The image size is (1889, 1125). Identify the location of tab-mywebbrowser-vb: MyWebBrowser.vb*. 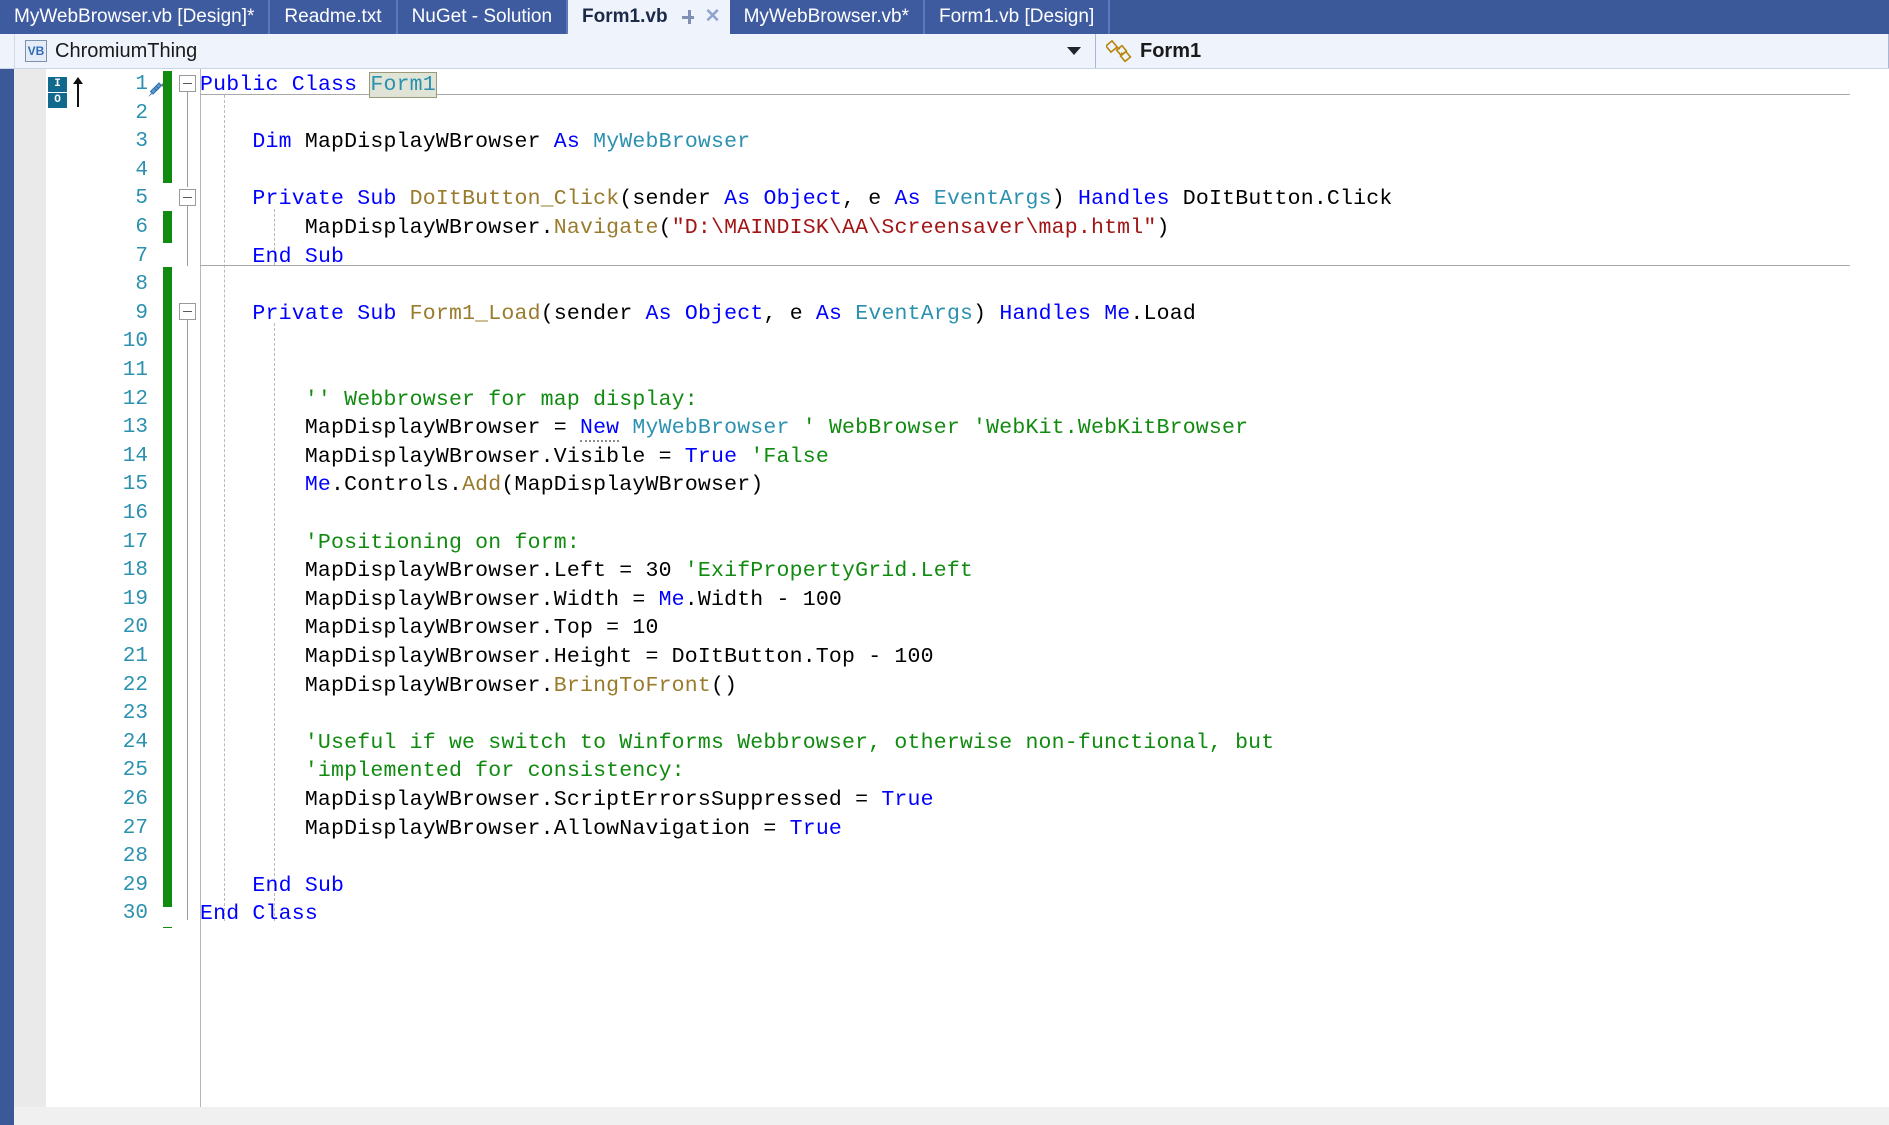
(827, 17).